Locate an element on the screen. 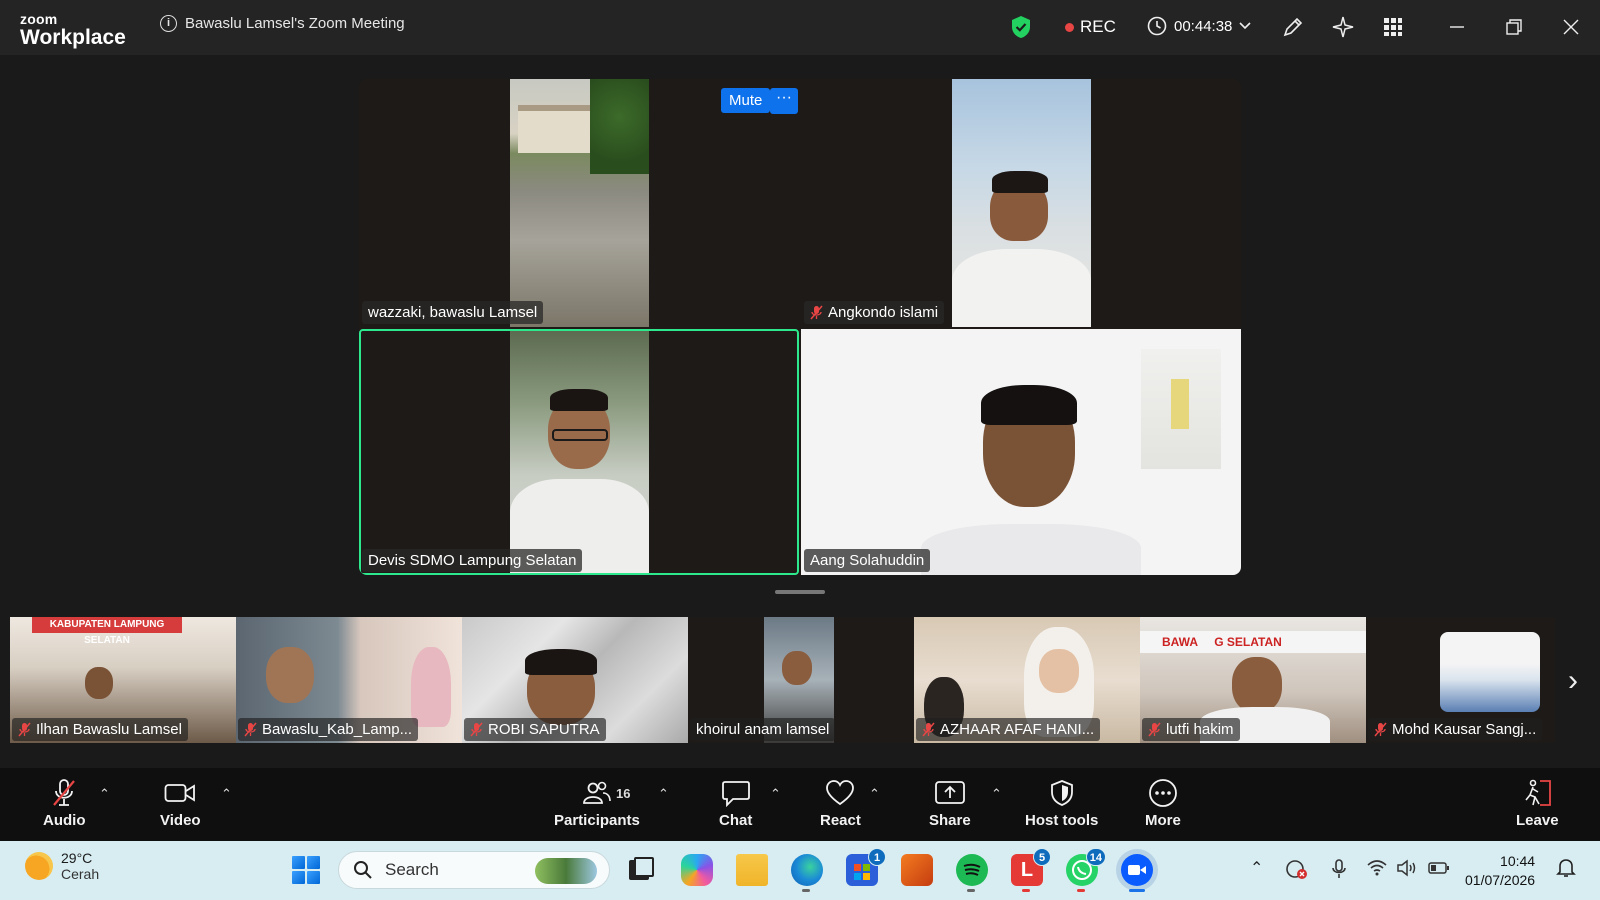  audio-button: Audio is located at coordinates (64, 803).